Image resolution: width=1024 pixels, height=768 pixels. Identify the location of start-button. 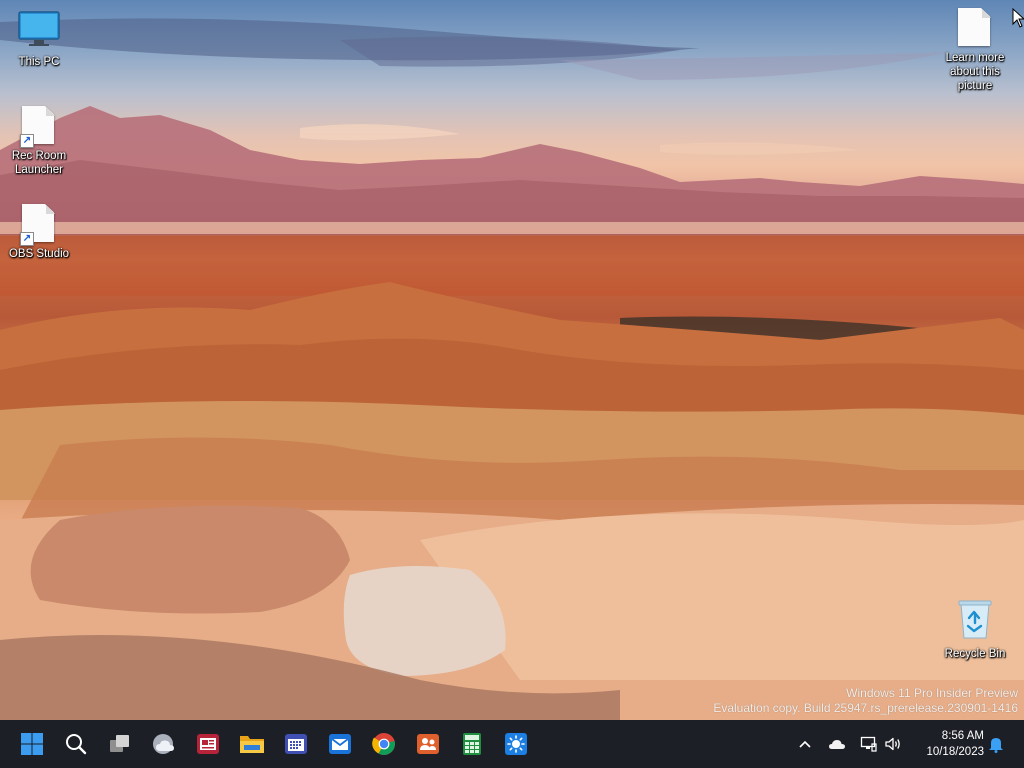
(32, 744).